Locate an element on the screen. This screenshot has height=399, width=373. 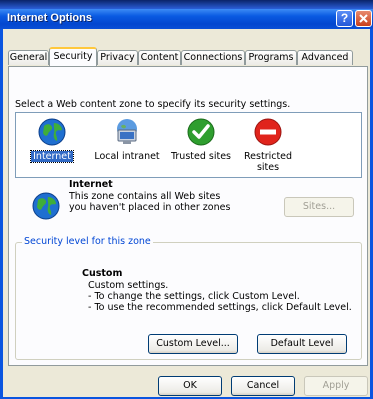
tab-content: Content is located at coordinates (159, 57).